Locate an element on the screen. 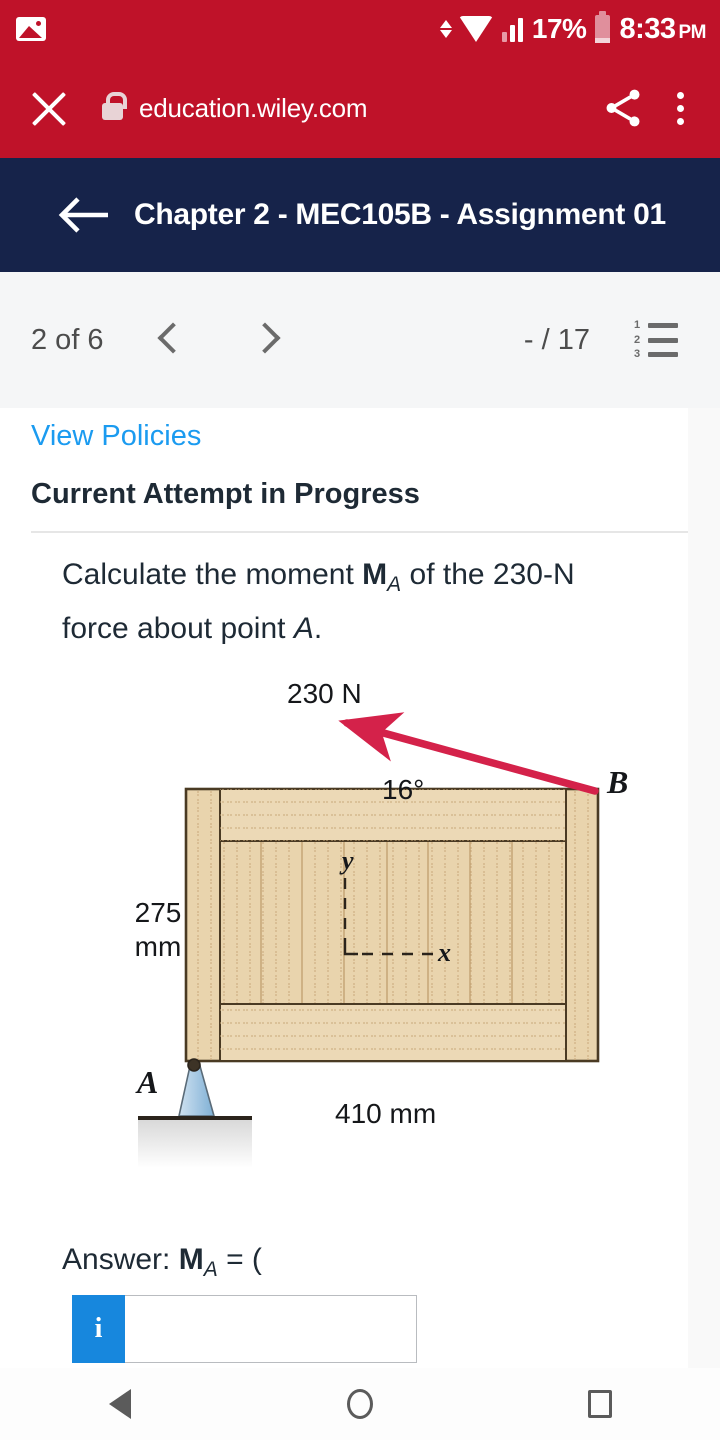 This screenshot has height=1440, width=720. wifi-icon is located at coordinates (475, 29).